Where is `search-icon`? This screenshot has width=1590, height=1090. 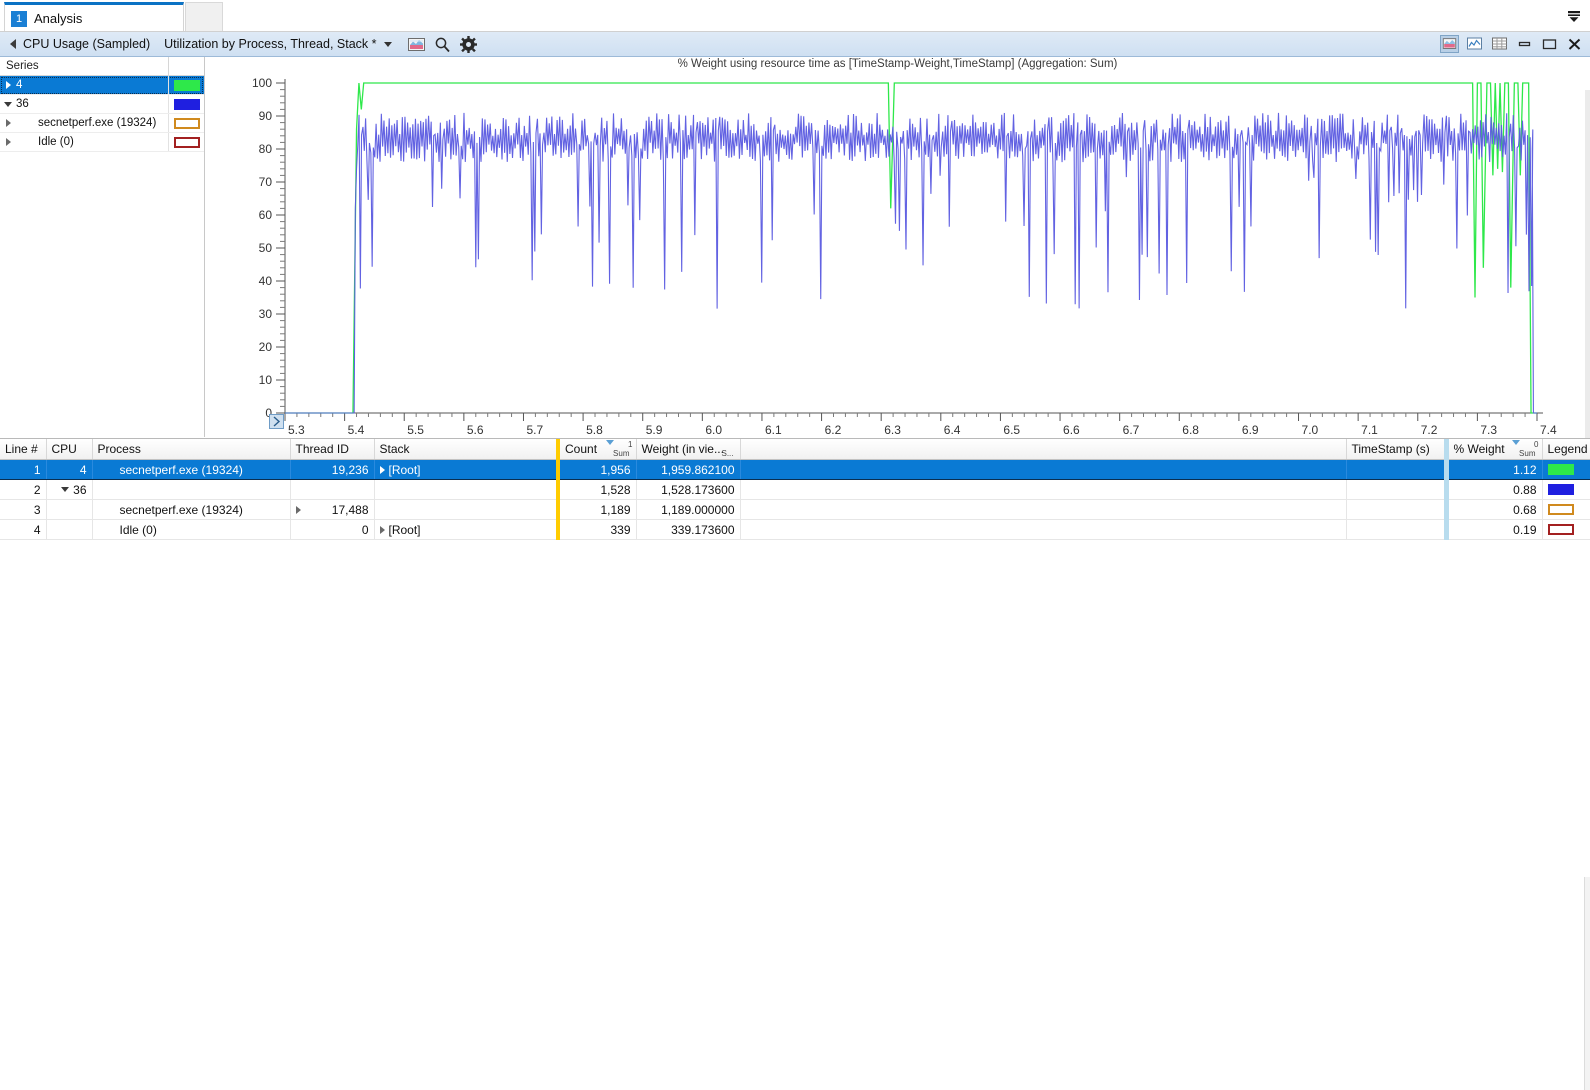 search-icon is located at coordinates (442, 44).